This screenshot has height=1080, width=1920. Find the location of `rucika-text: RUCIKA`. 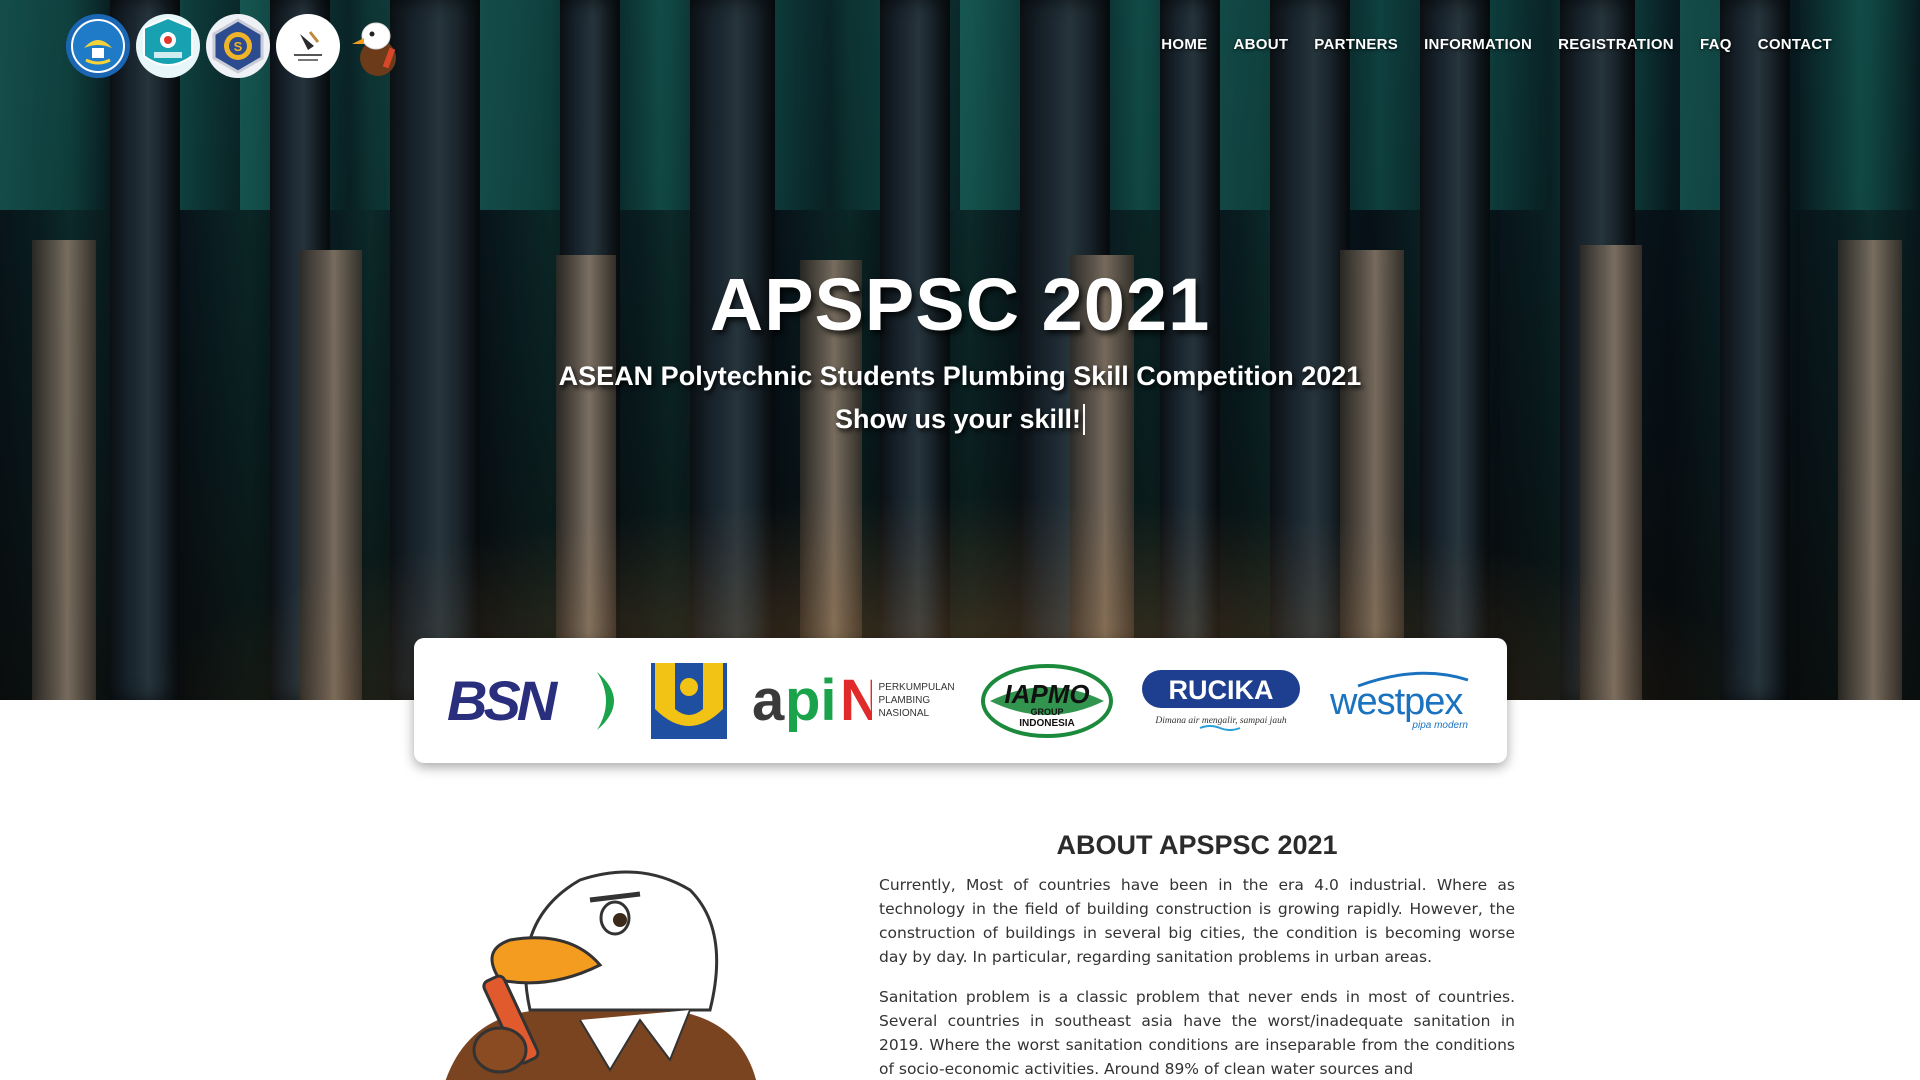

rucika-text: RUCIKA is located at coordinates (1221, 690).